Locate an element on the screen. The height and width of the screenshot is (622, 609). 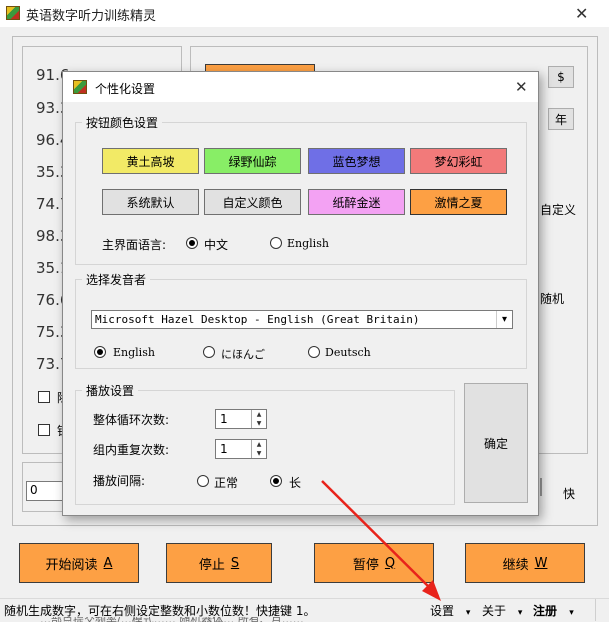
interval-long-label: 长 is located at coordinates (295, 483).